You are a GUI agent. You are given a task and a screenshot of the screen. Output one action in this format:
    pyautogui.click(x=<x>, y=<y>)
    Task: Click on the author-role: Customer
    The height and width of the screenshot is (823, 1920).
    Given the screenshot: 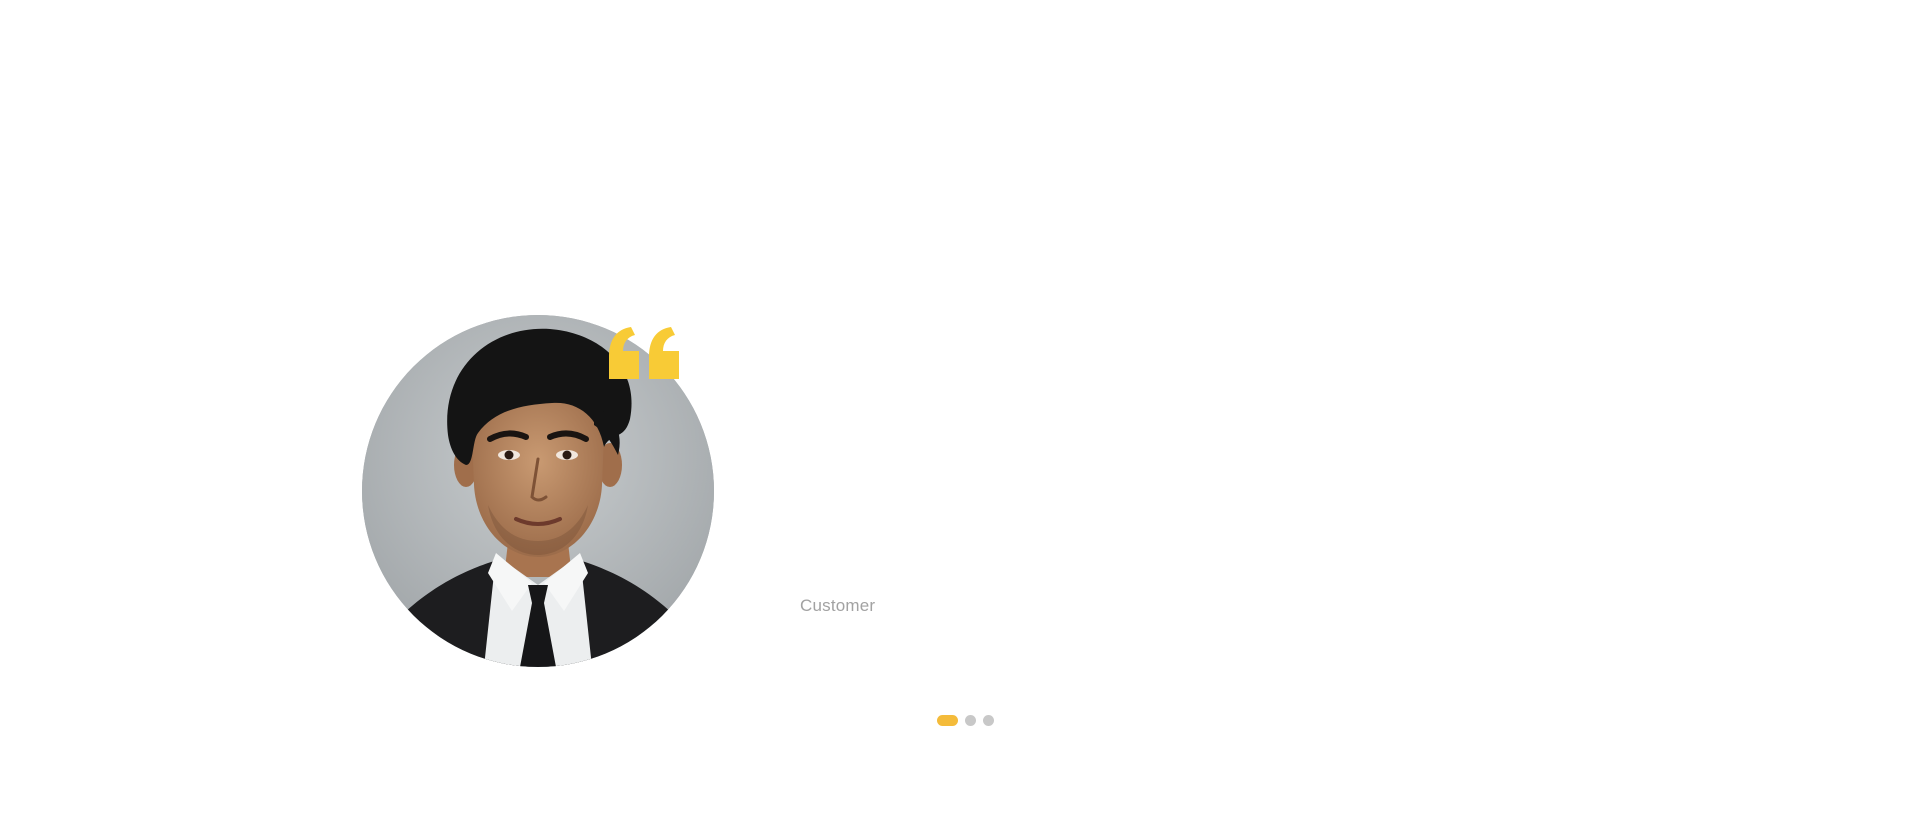 What is the action you would take?
    pyautogui.click(x=838, y=605)
    